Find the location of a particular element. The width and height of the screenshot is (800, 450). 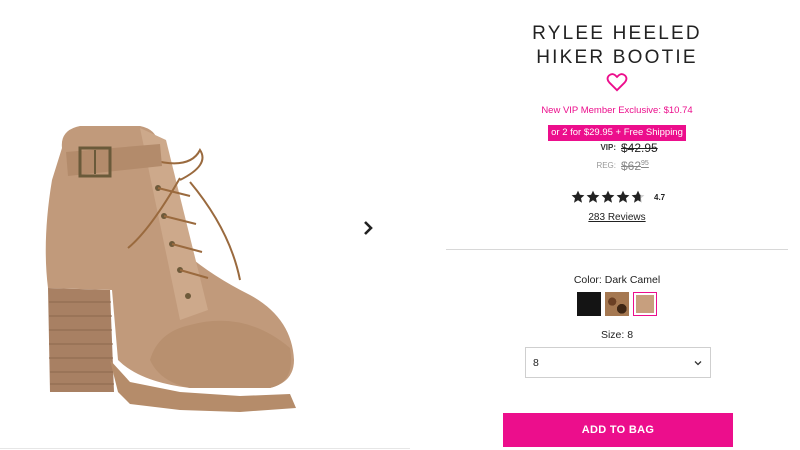

rating-value: 4.7 is located at coordinates (660, 197).